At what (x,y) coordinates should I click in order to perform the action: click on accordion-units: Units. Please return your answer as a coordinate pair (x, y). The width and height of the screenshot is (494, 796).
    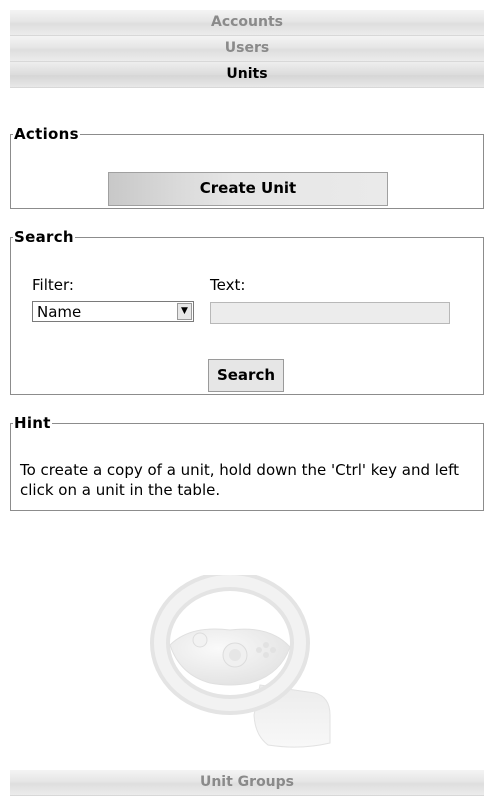
    Looking at the image, I should click on (247, 75).